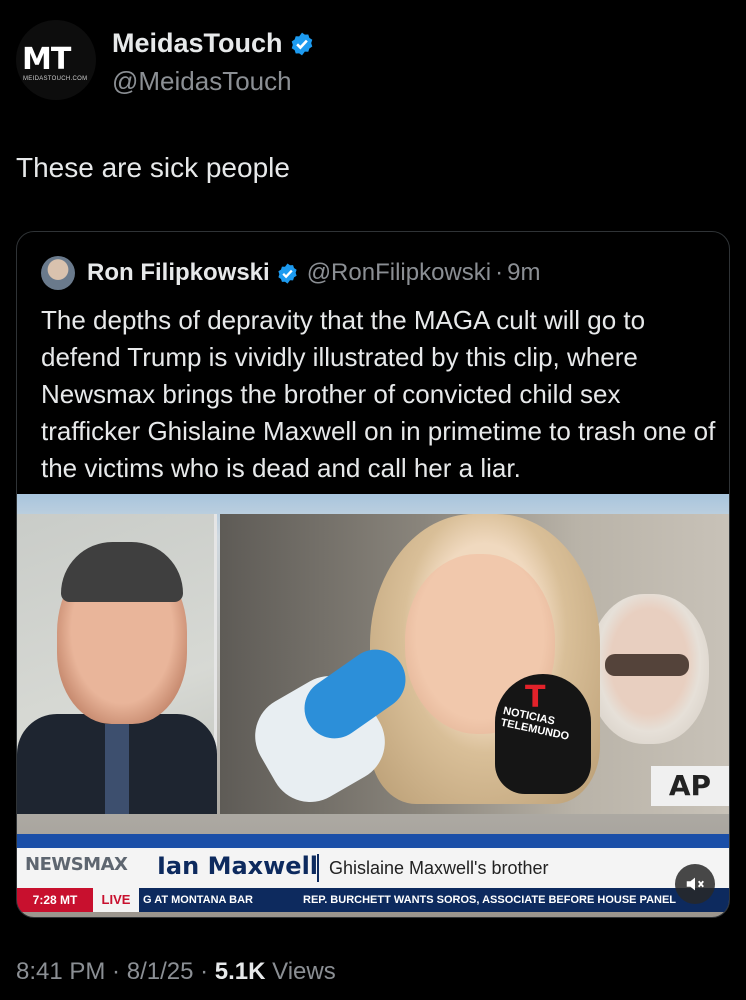  I want to click on telemundo-microphone: T NOTICIAS TELEMUNDO, so click(543, 734).